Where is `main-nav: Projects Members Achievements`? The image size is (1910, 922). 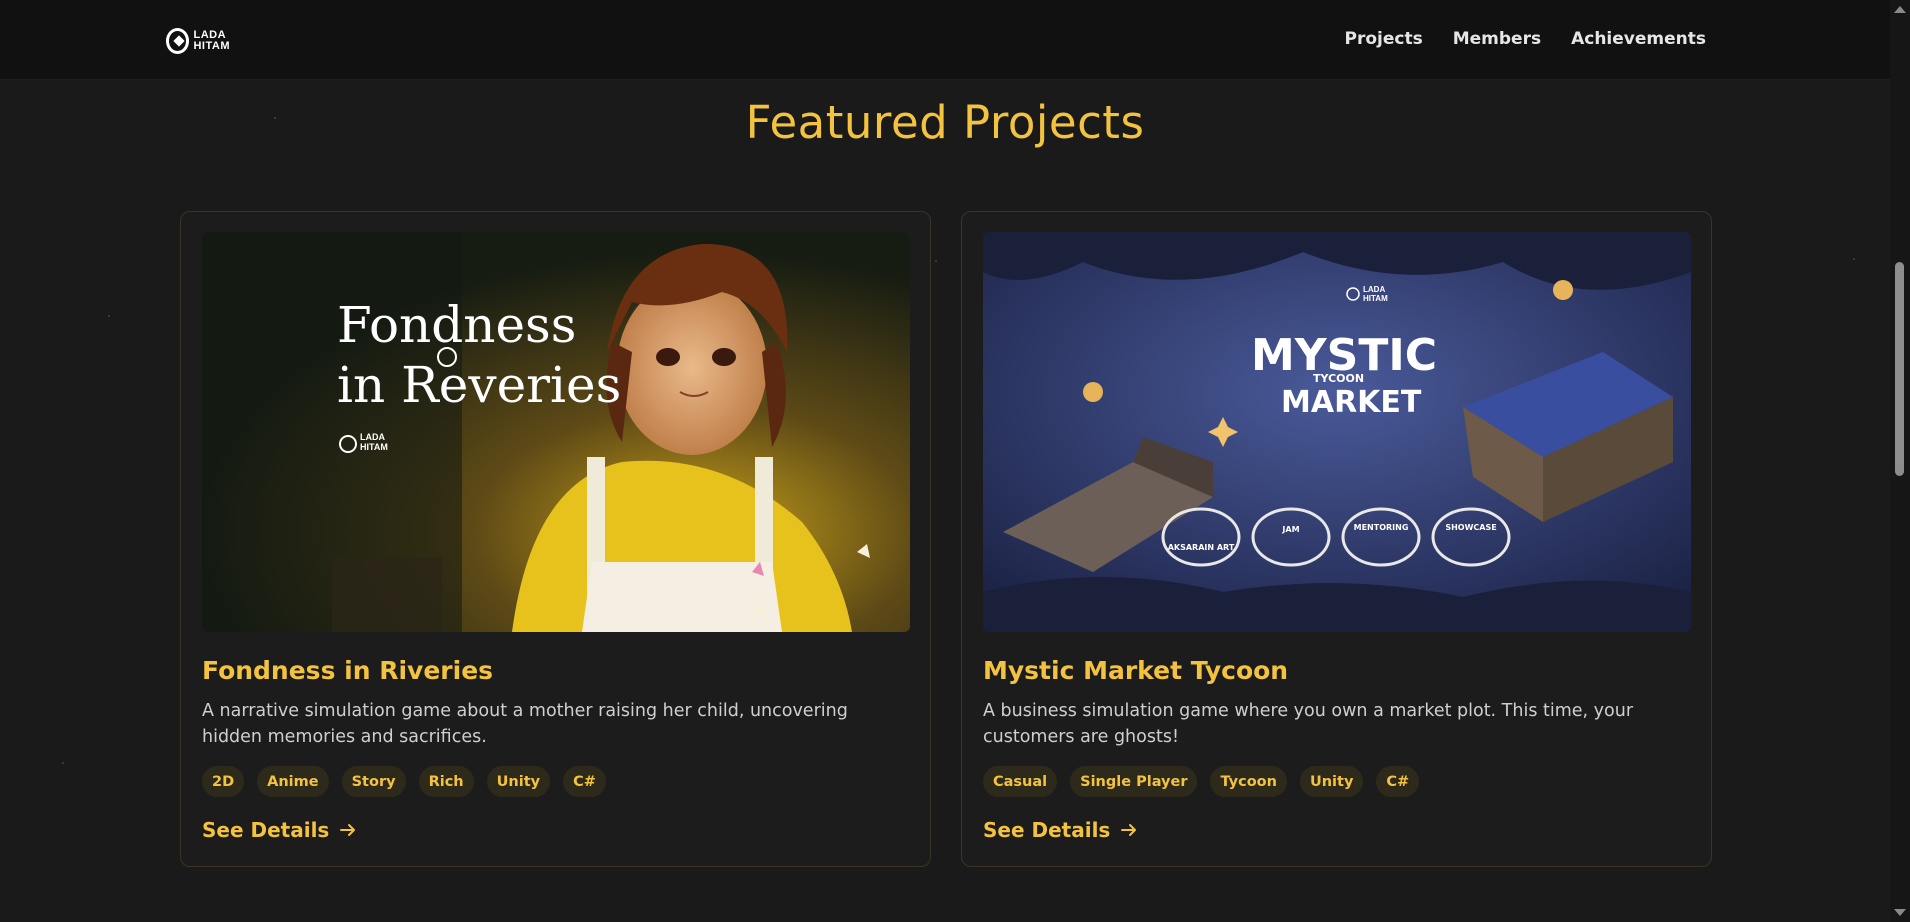
main-nav: Projects Members Achievements is located at coordinates (1525, 39).